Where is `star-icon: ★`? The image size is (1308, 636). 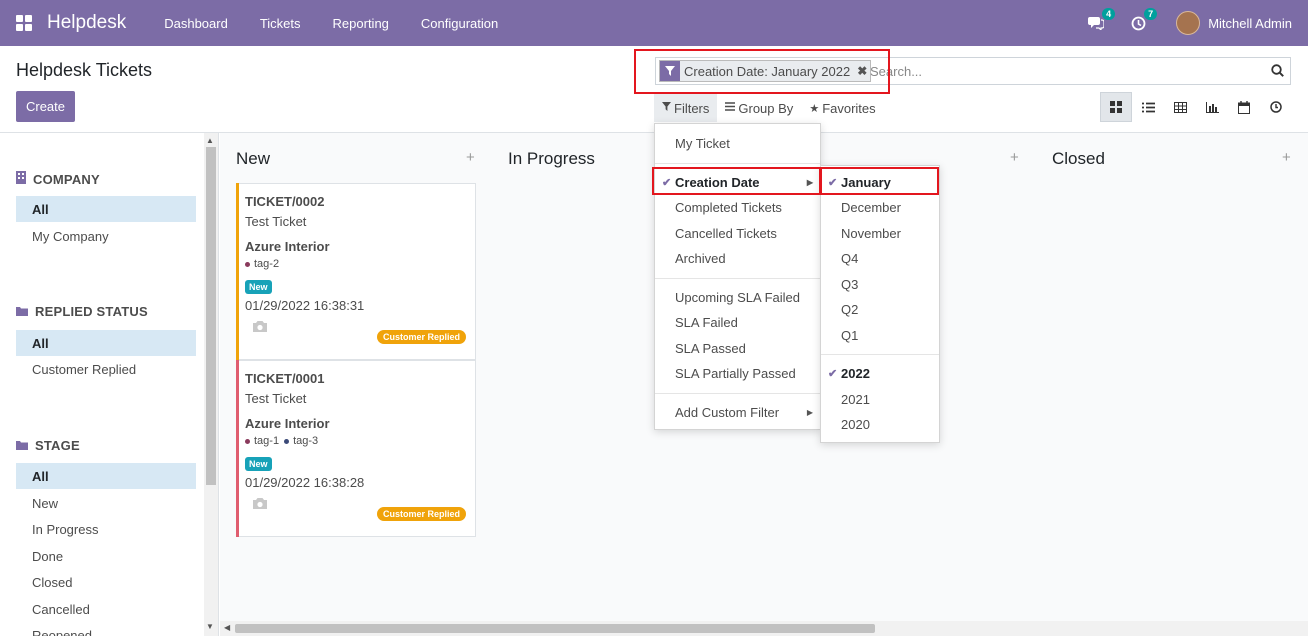 star-icon: ★ is located at coordinates (814, 108).